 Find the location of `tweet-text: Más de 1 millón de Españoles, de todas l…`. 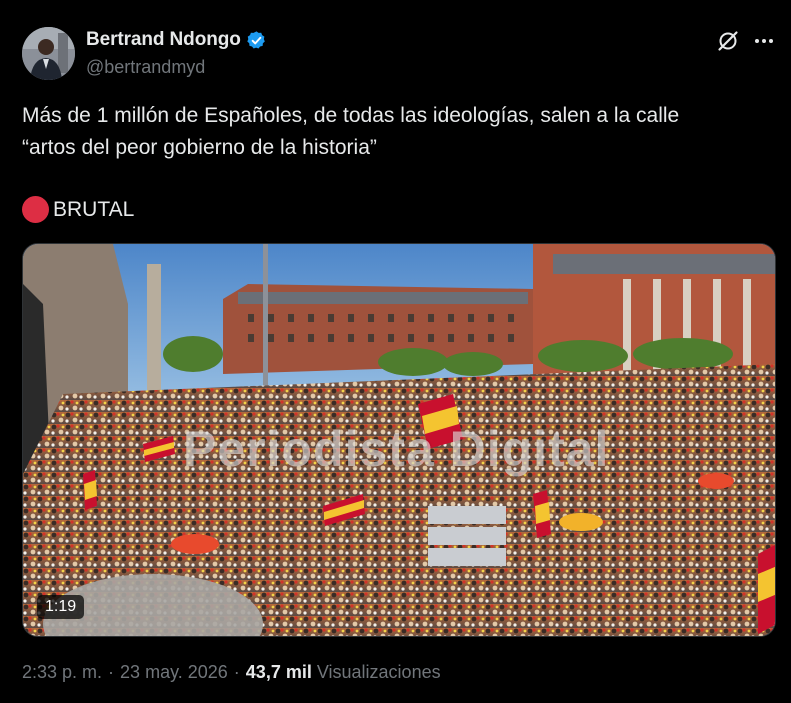

tweet-text: Más de 1 millón de Españoles, de todas l… is located at coordinates (397, 132).